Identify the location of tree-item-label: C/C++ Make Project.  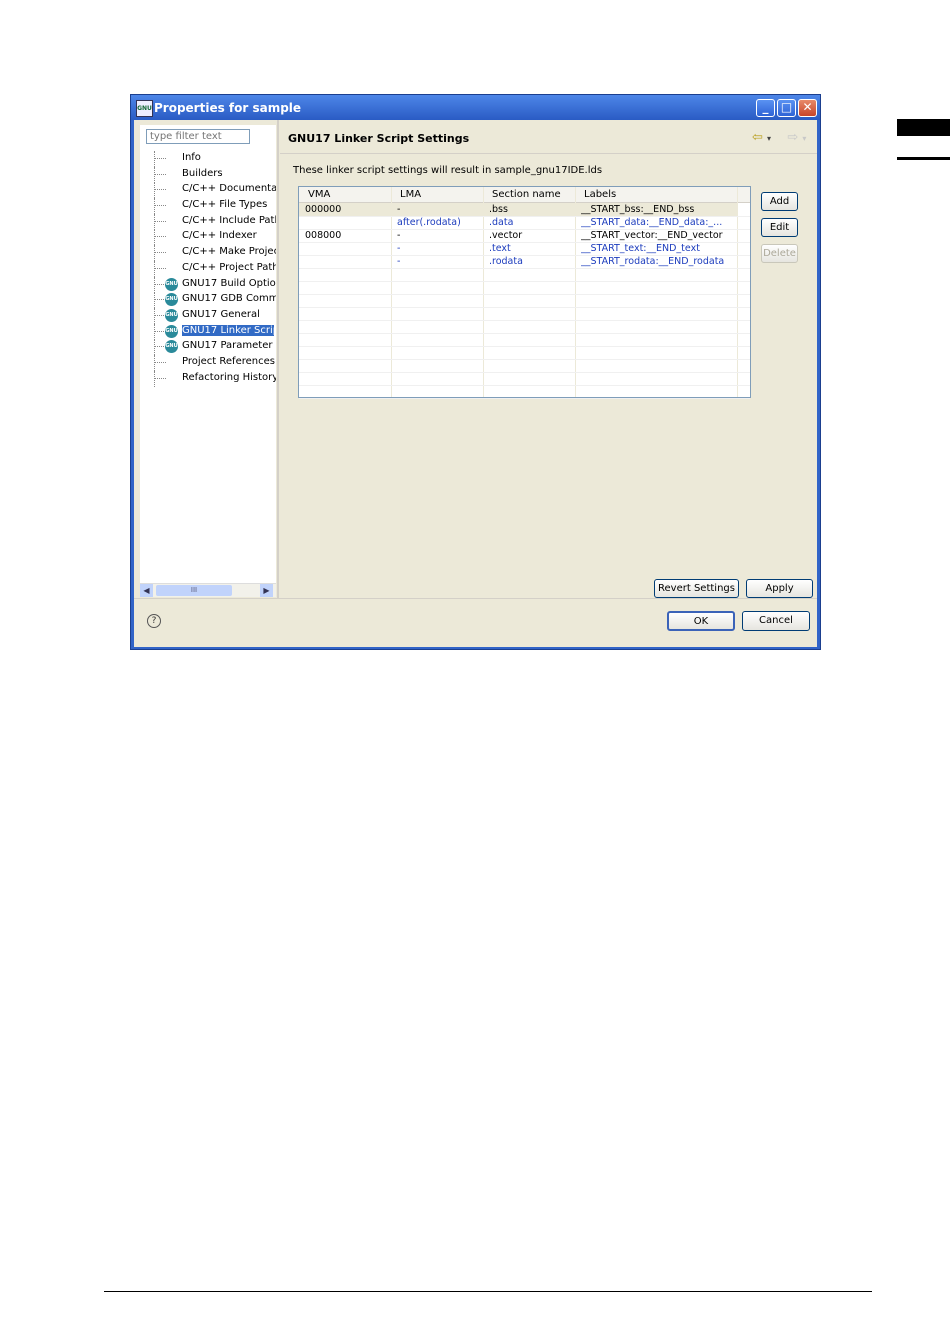
(229, 252).